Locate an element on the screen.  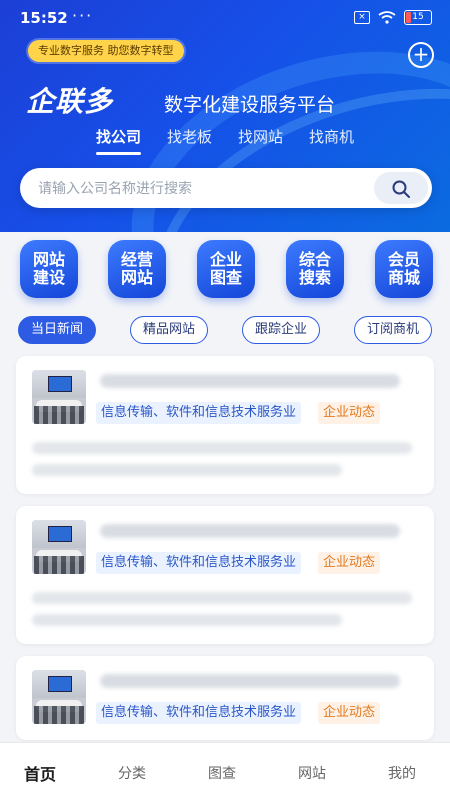
grid-operate-site: 经营 网站 is located at coordinates (137, 269).